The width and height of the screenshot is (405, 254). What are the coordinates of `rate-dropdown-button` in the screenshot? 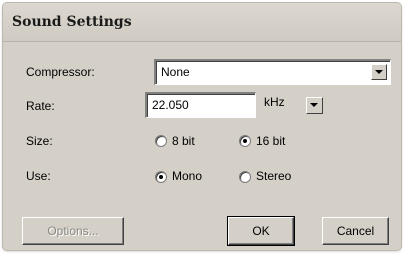 It's located at (314, 105).